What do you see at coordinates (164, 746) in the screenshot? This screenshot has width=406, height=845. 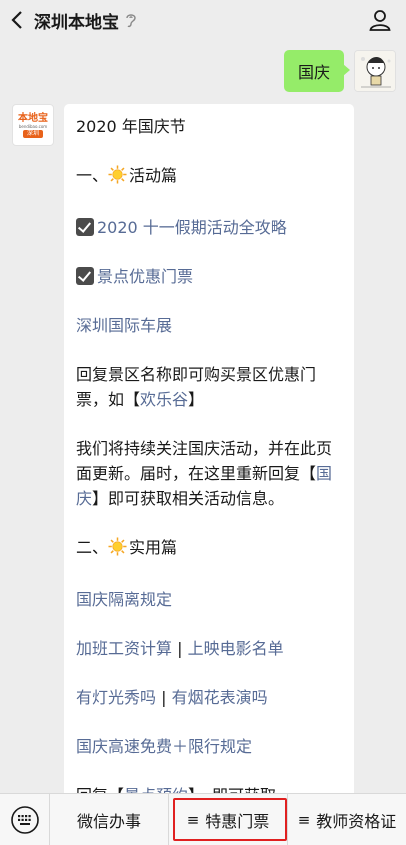 I see `link-highway-free: 国庆高速免费＋限行规定` at bounding box center [164, 746].